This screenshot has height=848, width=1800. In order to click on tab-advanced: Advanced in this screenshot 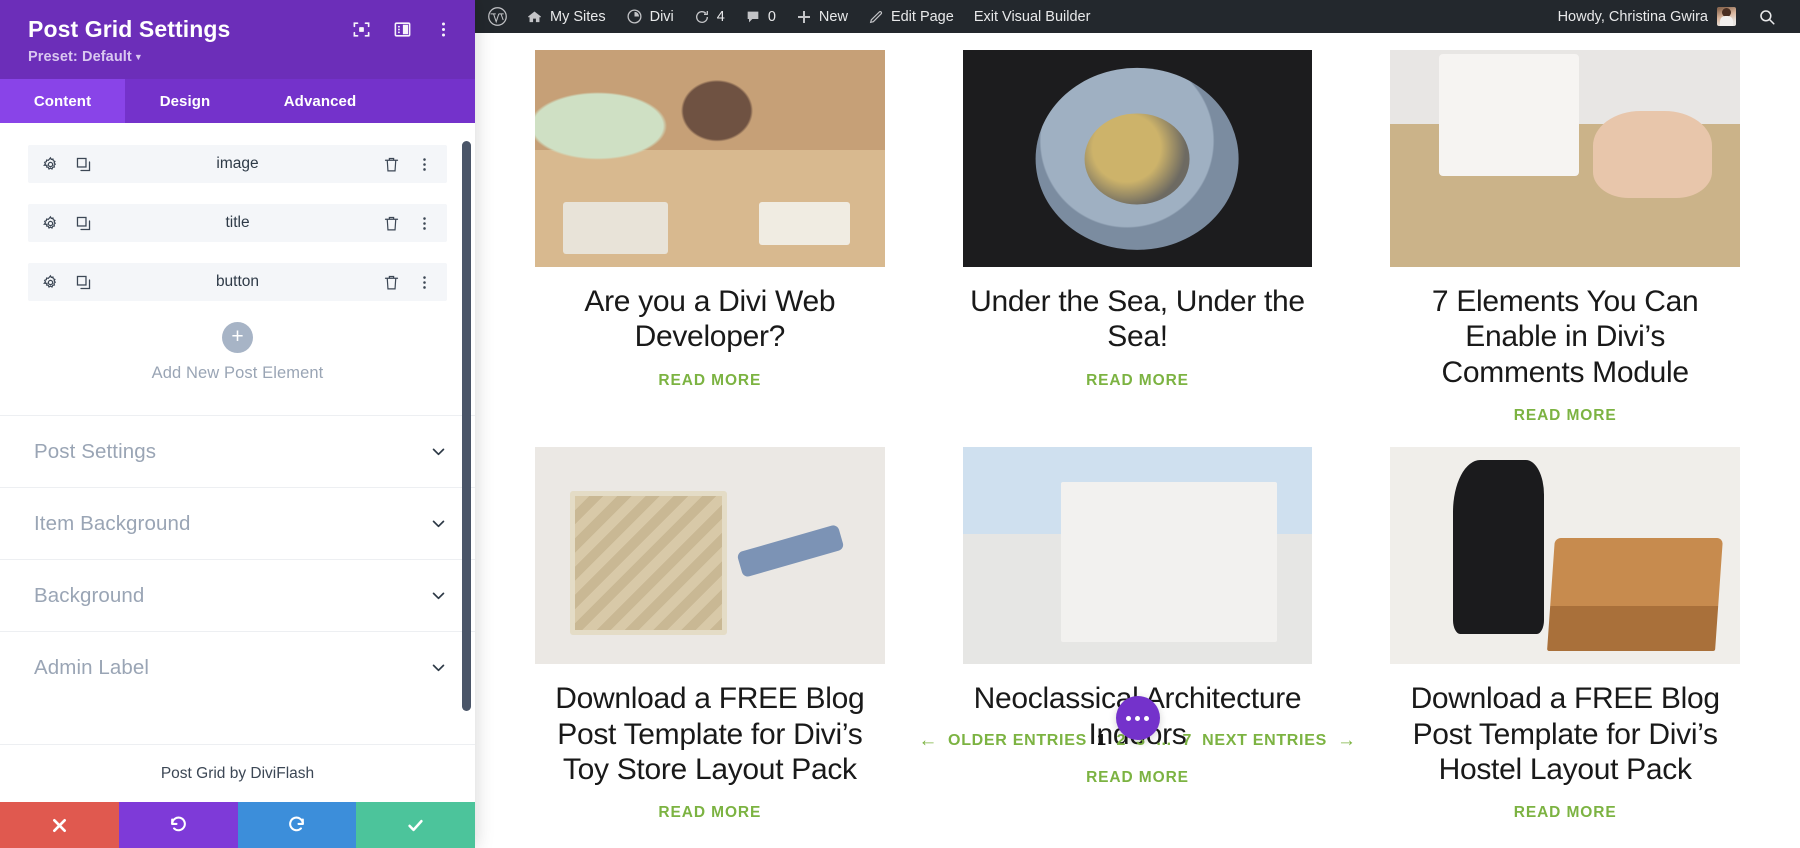, I will do `click(320, 101)`.